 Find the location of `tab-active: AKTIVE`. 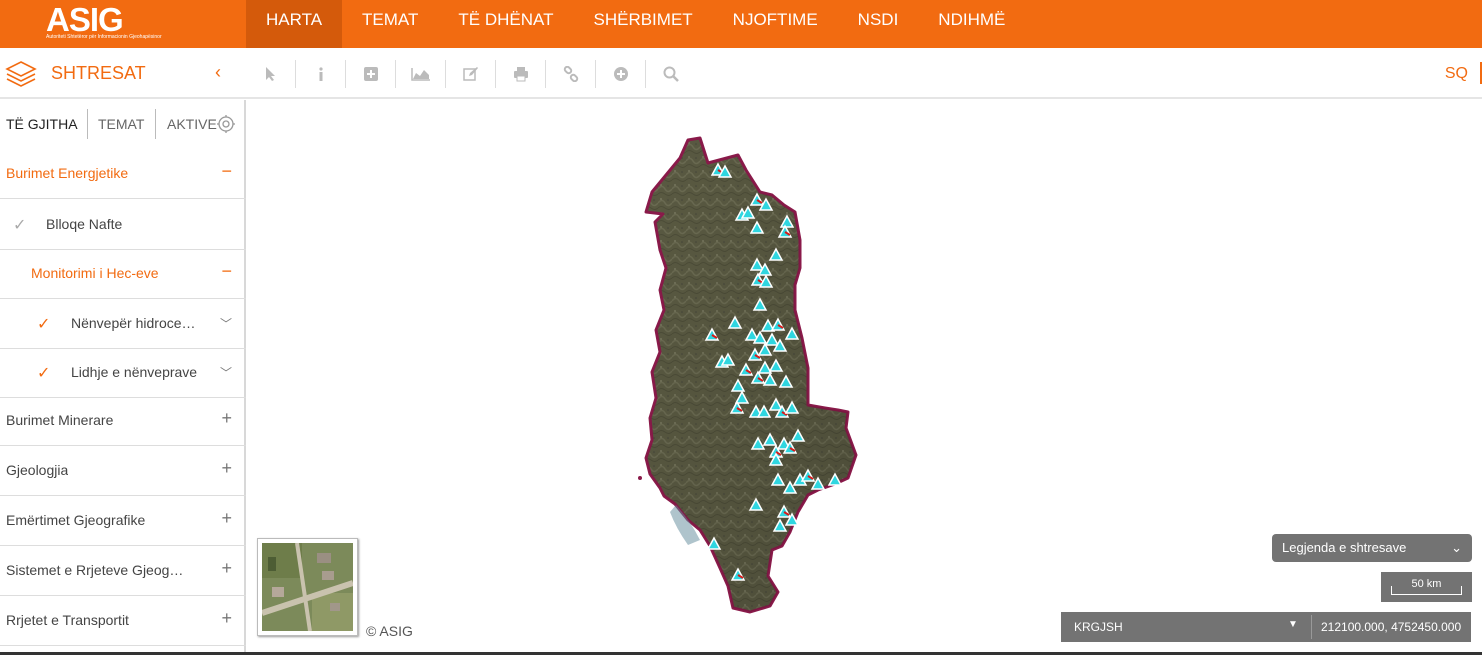

tab-active: AKTIVE is located at coordinates (192, 124).